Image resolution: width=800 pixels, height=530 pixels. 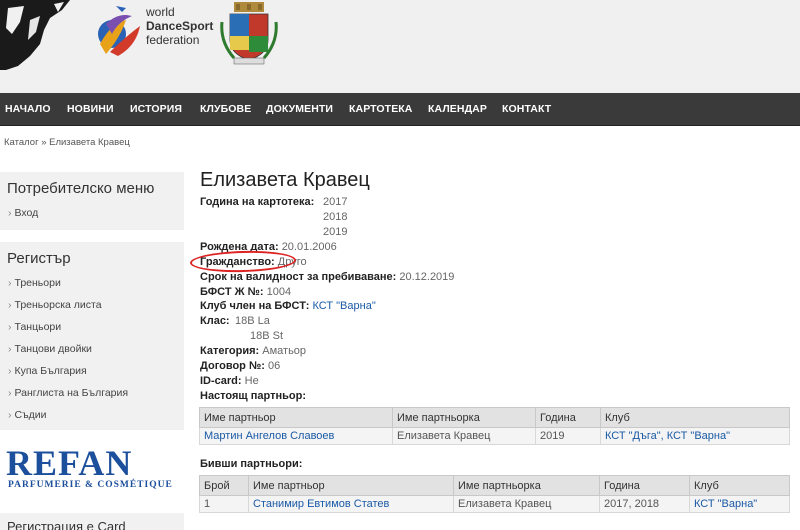 What do you see at coordinates (251, 381) in the screenshot?
I see `id-card-value: Не` at bounding box center [251, 381].